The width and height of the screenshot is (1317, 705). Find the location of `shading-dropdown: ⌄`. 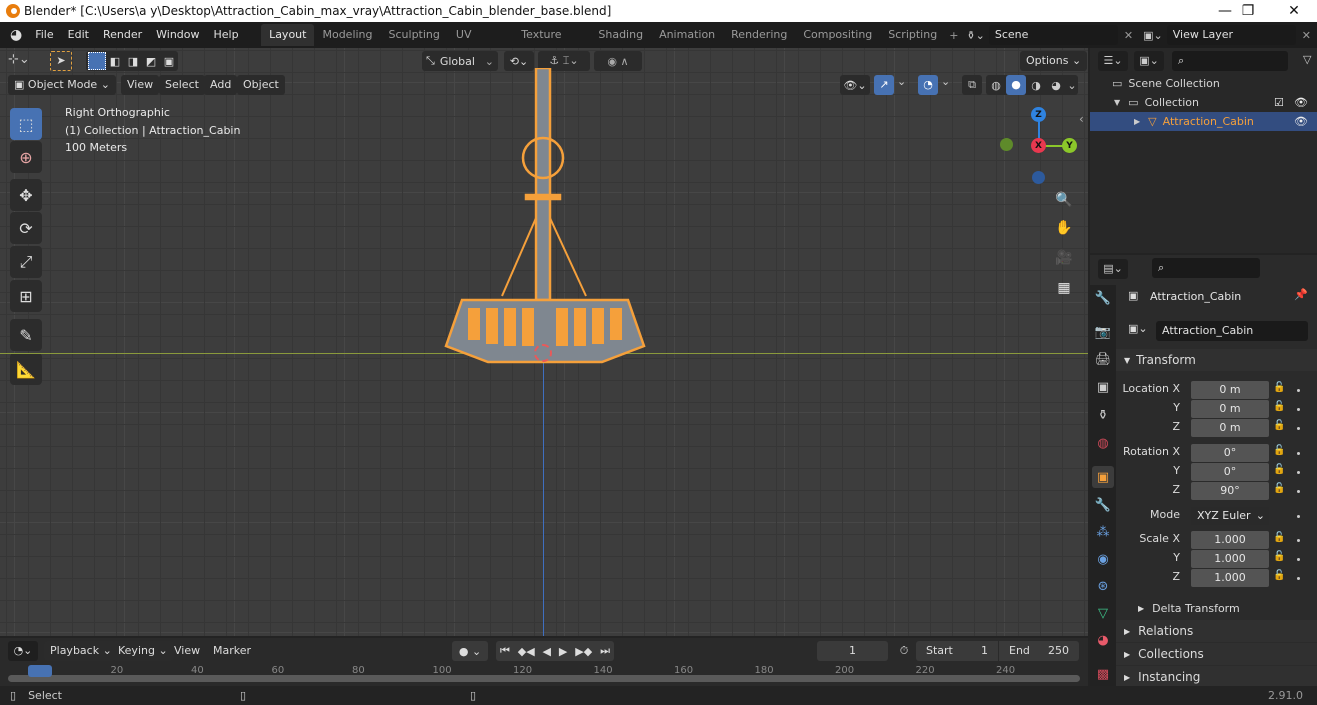

shading-dropdown: ⌄ is located at coordinates (1072, 85).